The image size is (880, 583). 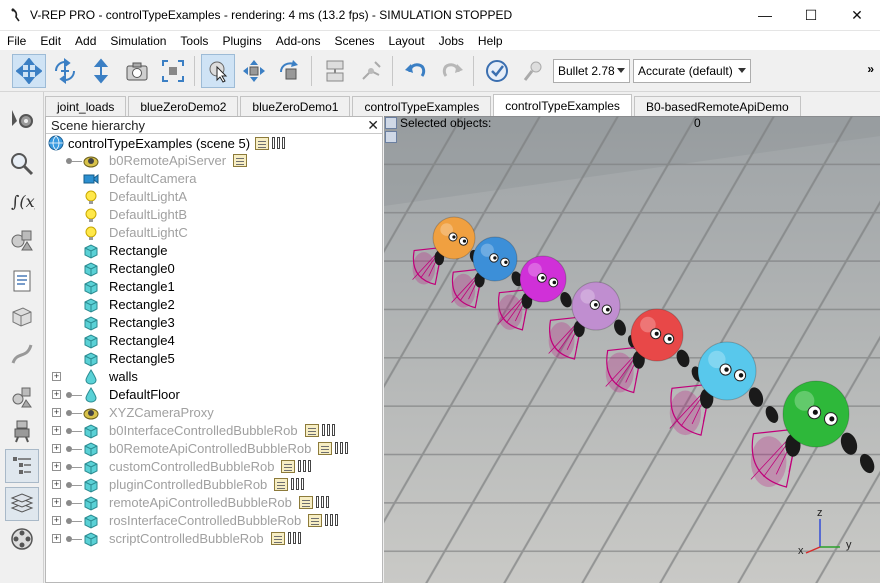 I want to click on camera-rotate-icon, so click(x=65, y=71).